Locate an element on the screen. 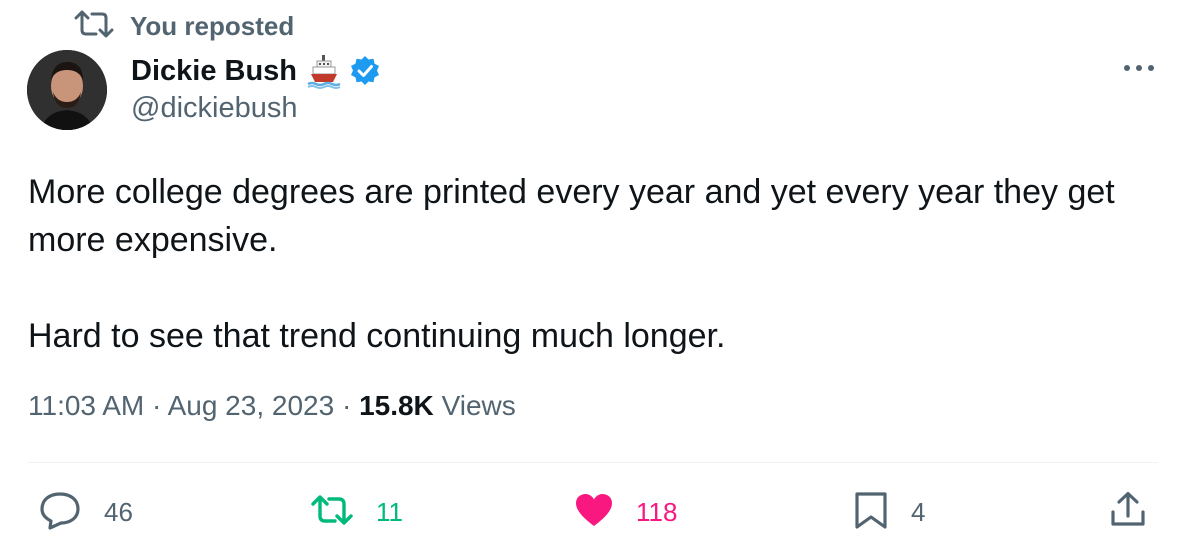 The width and height of the screenshot is (1186, 552). more-options-button is located at coordinates (1139, 69).